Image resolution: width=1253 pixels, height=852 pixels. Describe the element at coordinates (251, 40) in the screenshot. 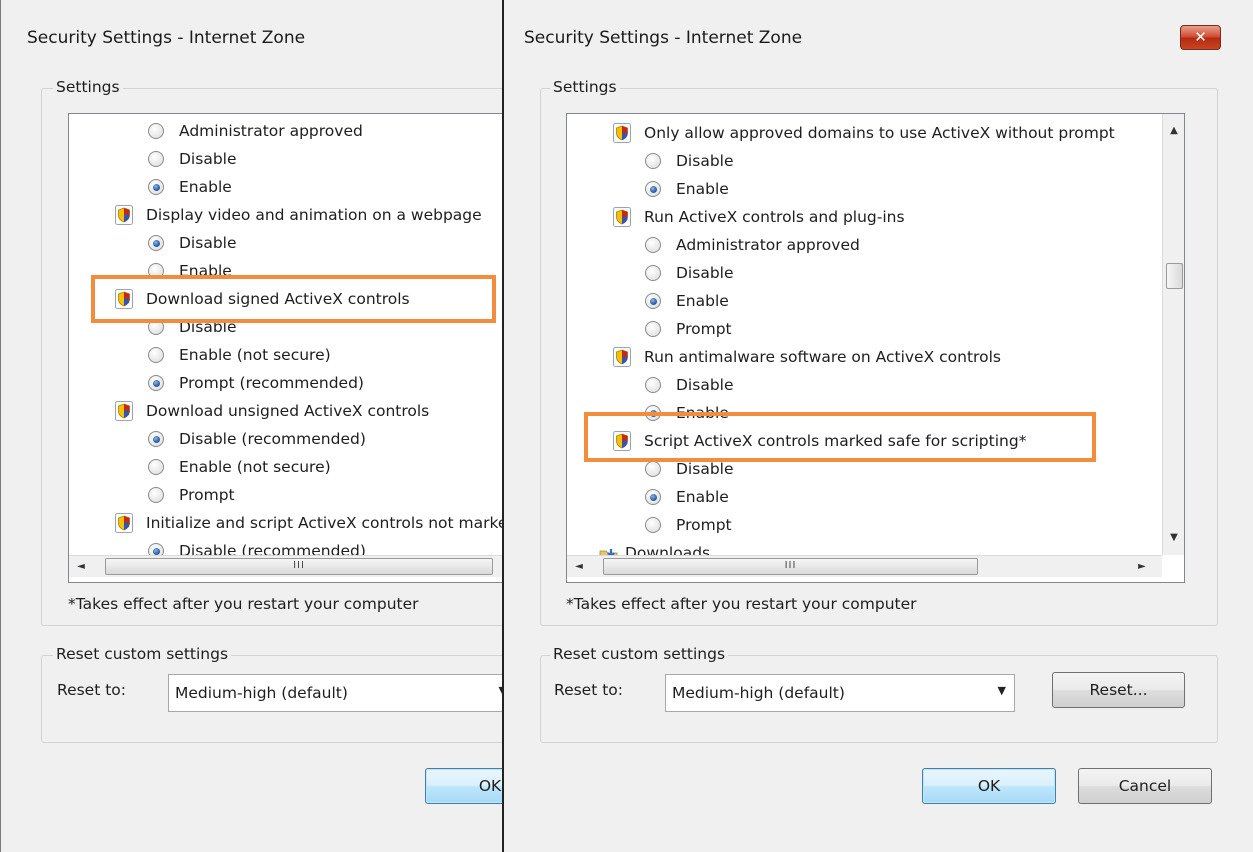

I see `title-bar: Security Settings - Internet Zone` at that location.